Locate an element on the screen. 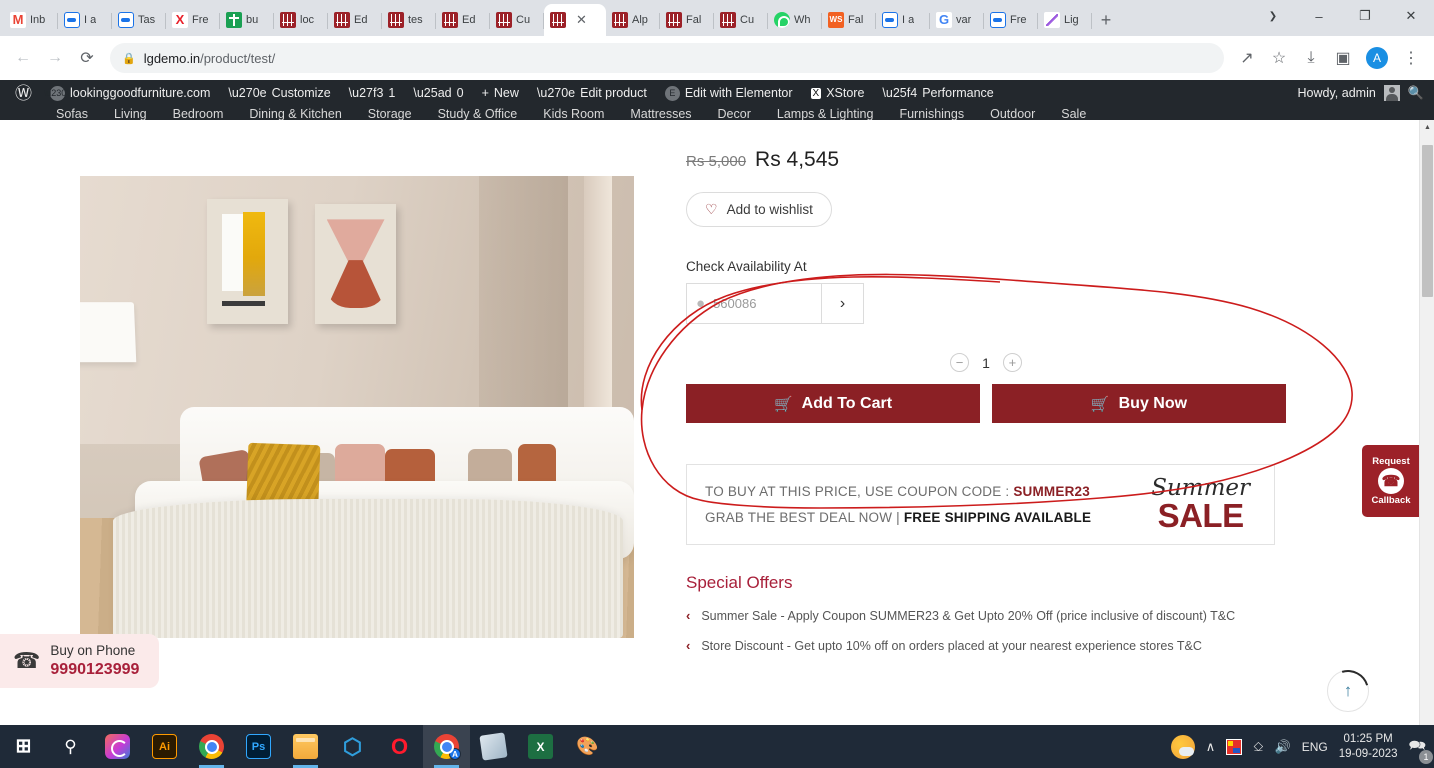 The image size is (1434, 768). chrome-menu-icon: ⋮ is located at coordinates (1411, 58).